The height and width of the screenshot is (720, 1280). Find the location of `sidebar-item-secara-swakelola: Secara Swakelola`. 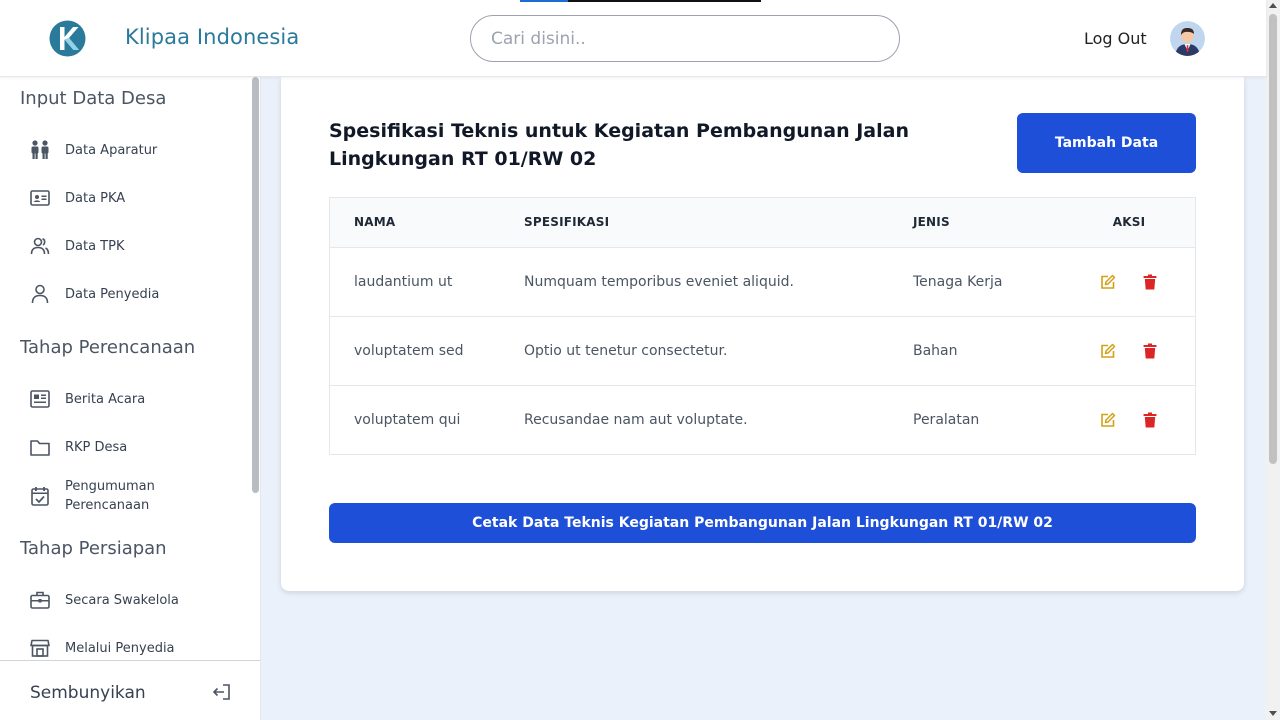

sidebar-item-secara-swakelola: Secara Swakelola is located at coordinates (135, 600).